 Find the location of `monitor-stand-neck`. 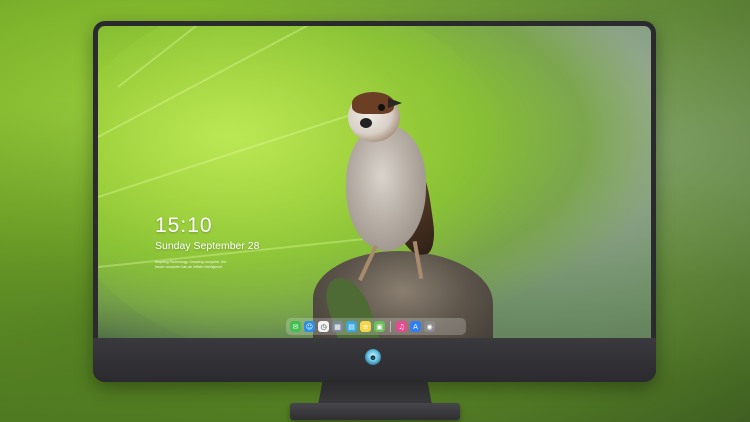

monitor-stand-neck is located at coordinates (375, 393).